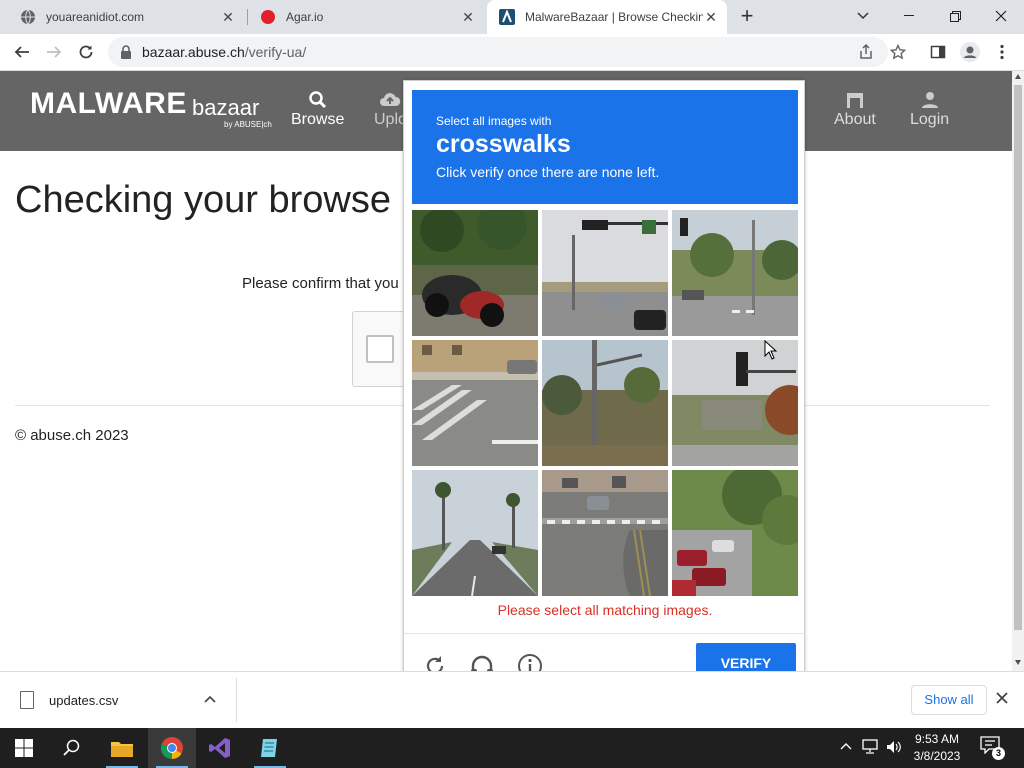 This screenshot has height=768, width=1024. What do you see at coordinates (475, 533) in the screenshot?
I see `challenge-tile-palm-street` at bounding box center [475, 533].